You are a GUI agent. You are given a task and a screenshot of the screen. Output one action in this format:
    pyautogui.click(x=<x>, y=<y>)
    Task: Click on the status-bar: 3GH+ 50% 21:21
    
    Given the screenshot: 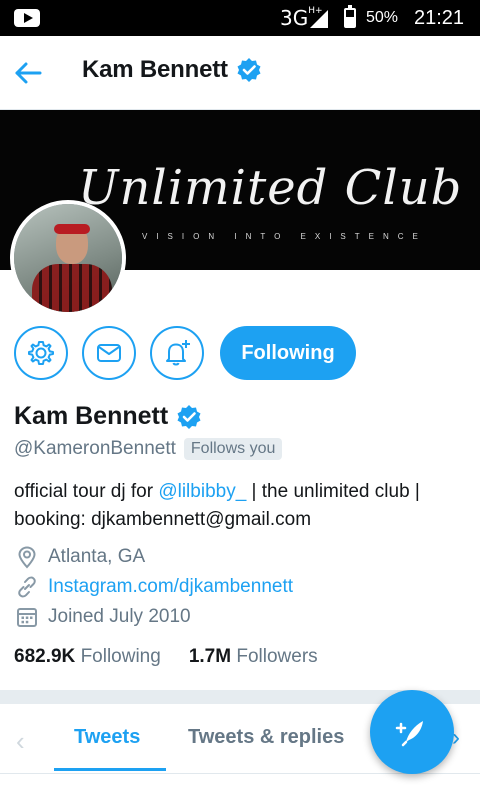 What is the action you would take?
    pyautogui.click(x=240, y=18)
    